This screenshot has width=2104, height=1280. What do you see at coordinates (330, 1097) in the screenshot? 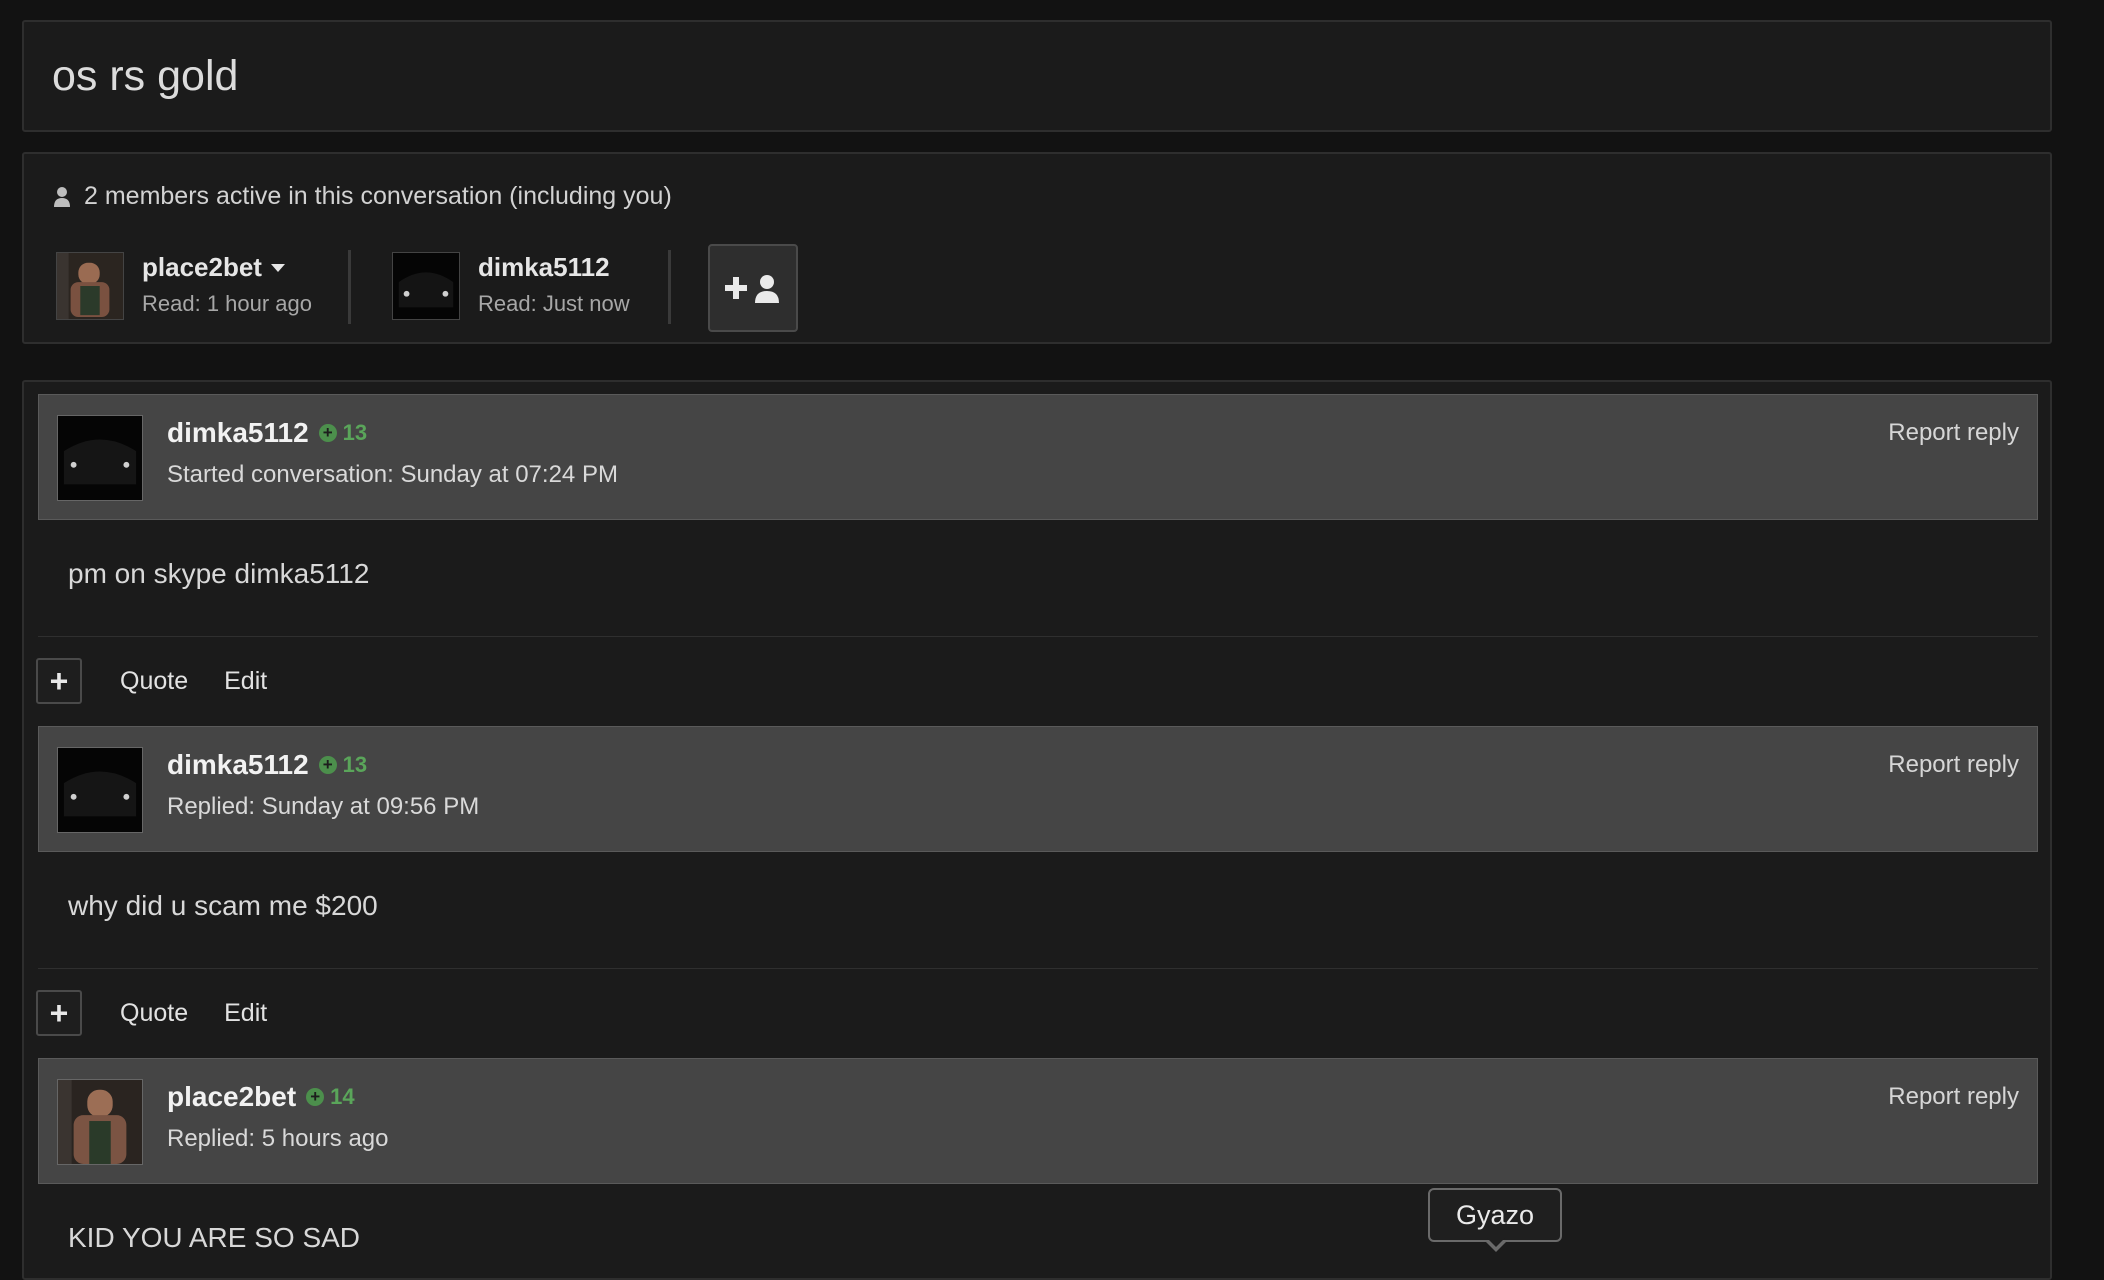
I see `reputation-badge: +14` at bounding box center [330, 1097].